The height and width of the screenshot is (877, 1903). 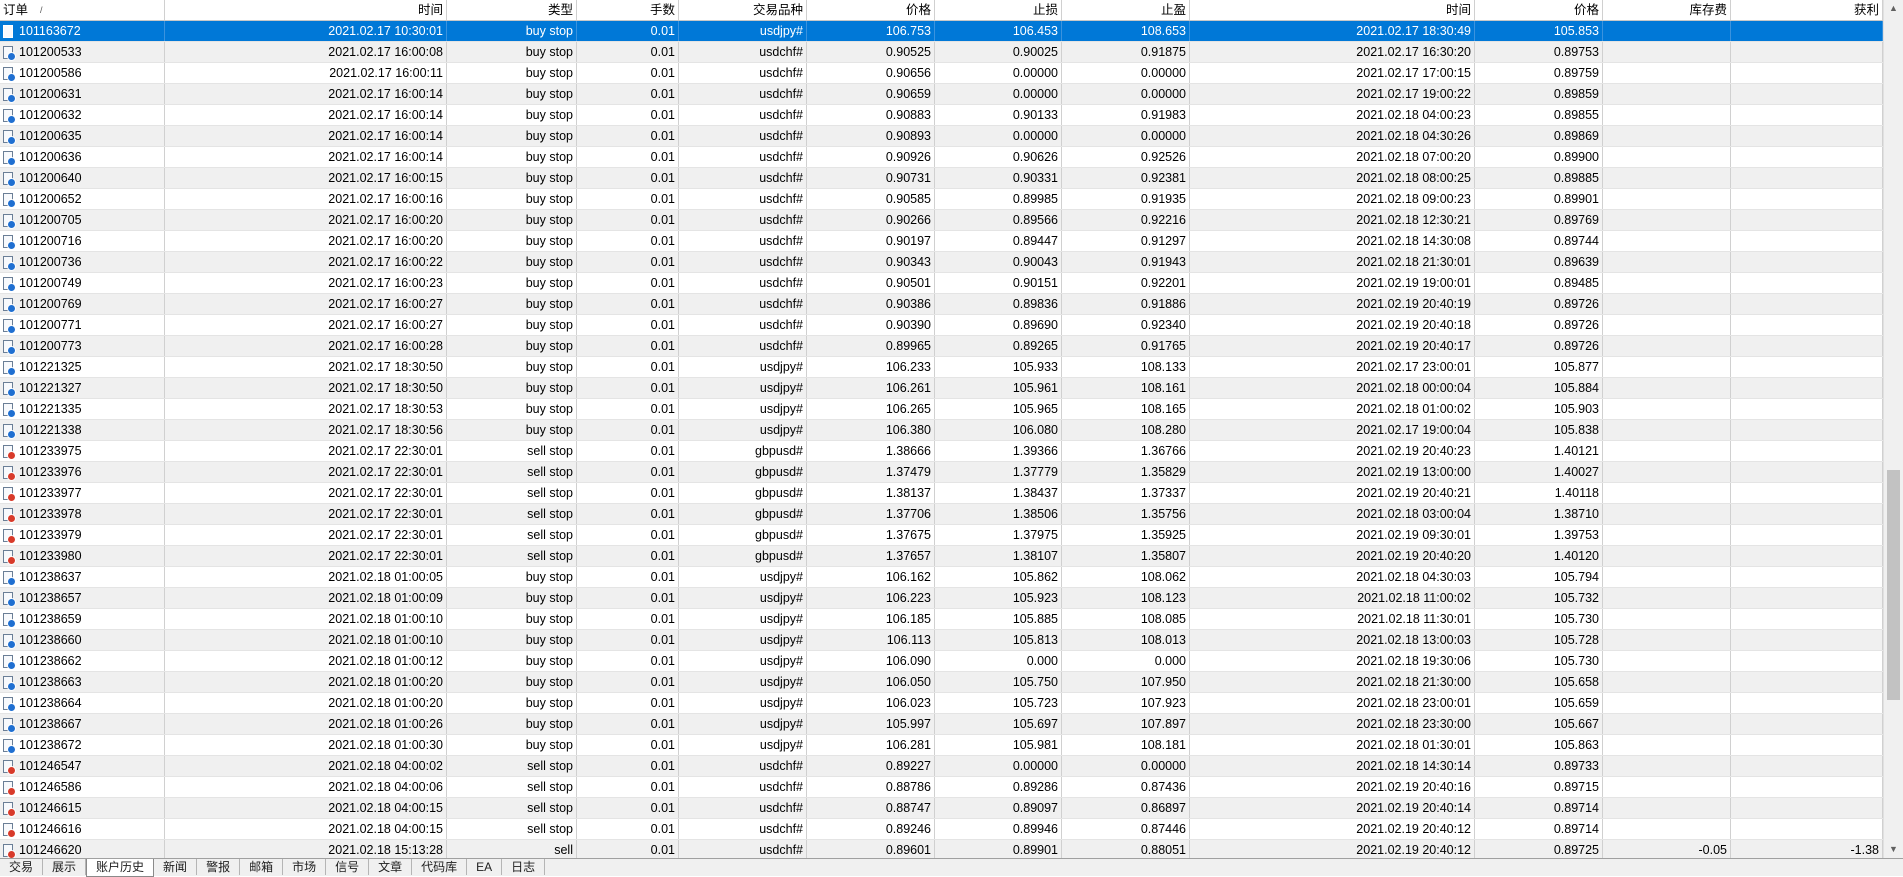 I want to click on order-number: 101200771, so click(x=50, y=325).